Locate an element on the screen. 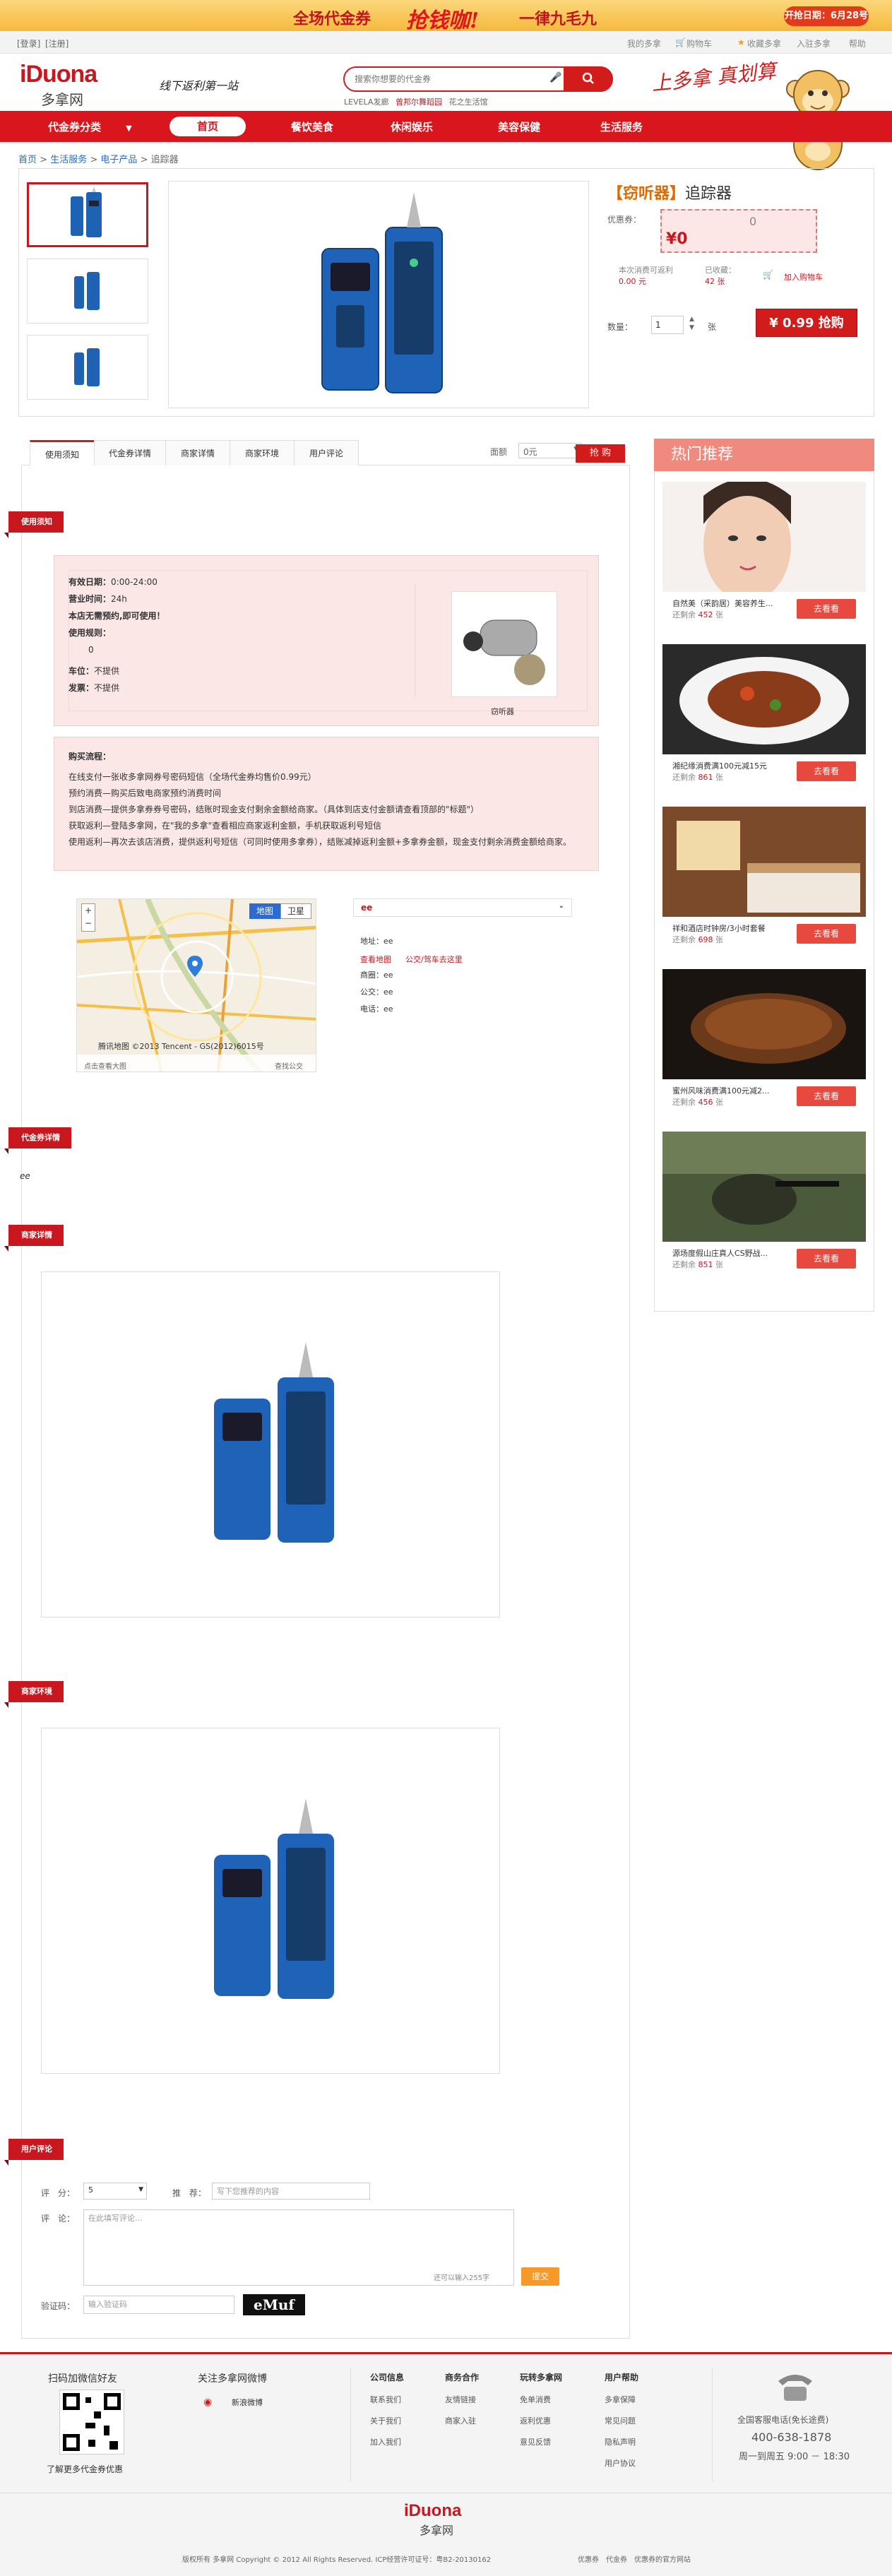  nav-home: 首页 is located at coordinates (208, 126).